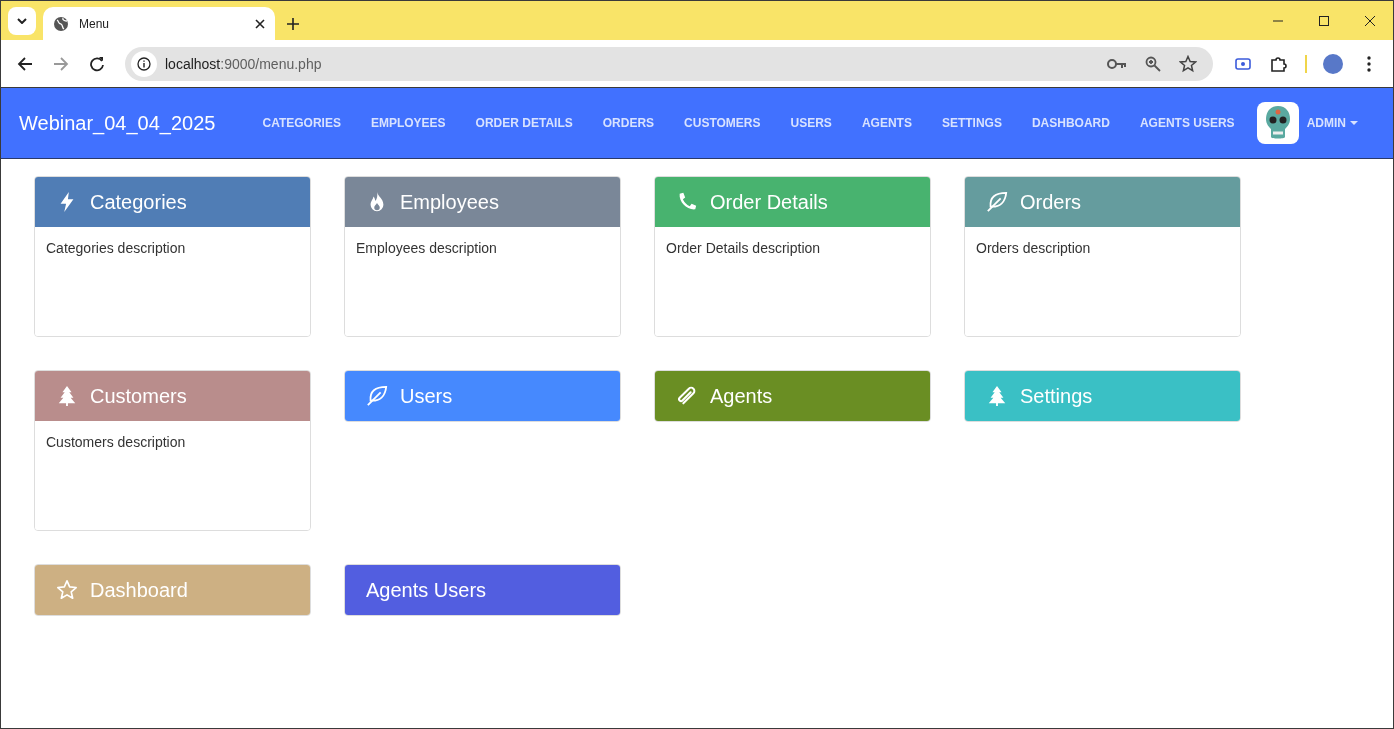 The image size is (1394, 729). What do you see at coordinates (144, 63) in the screenshot?
I see `site-info-icon` at bounding box center [144, 63].